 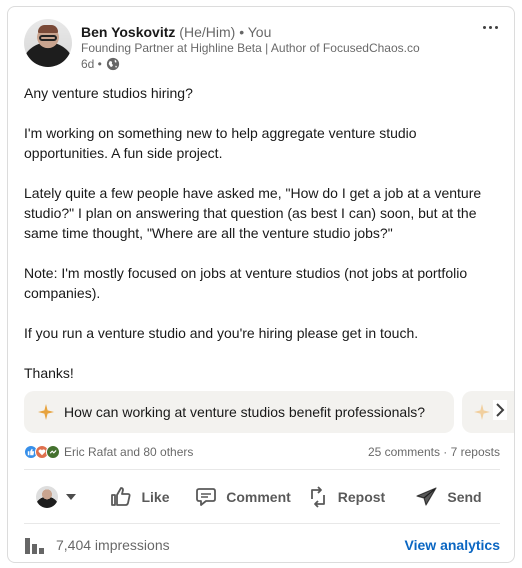 I want to click on connection-degree: • You, so click(x=255, y=32).